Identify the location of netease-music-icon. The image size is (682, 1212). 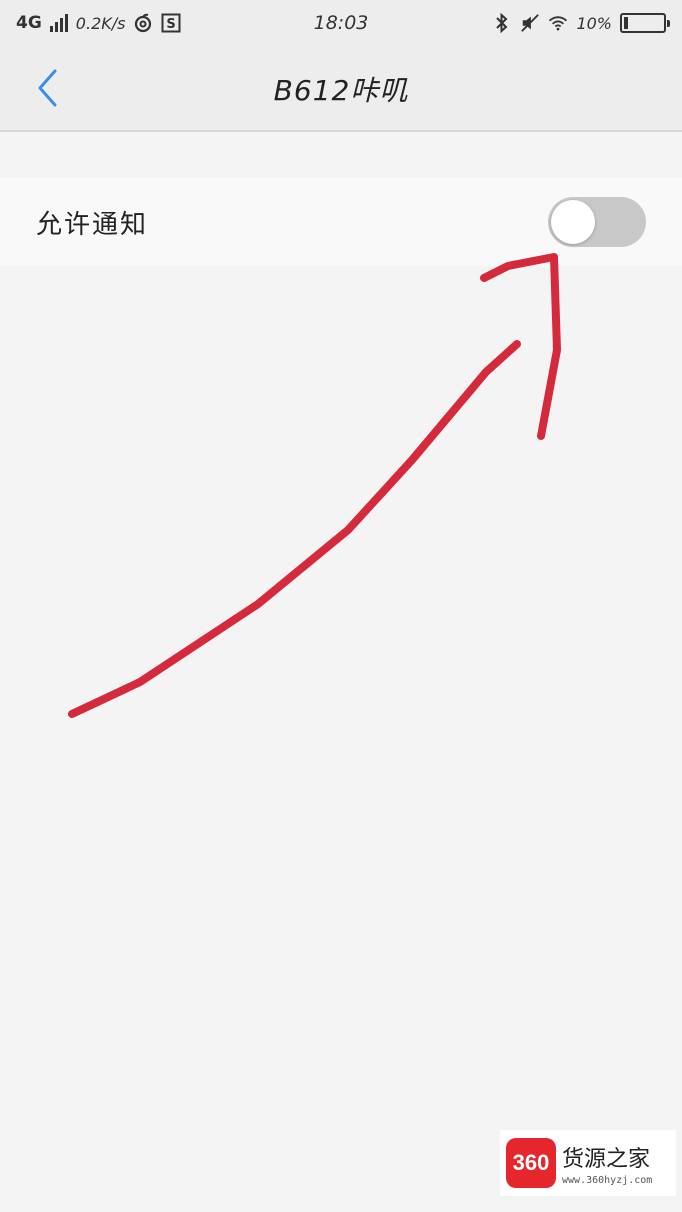
(143, 23).